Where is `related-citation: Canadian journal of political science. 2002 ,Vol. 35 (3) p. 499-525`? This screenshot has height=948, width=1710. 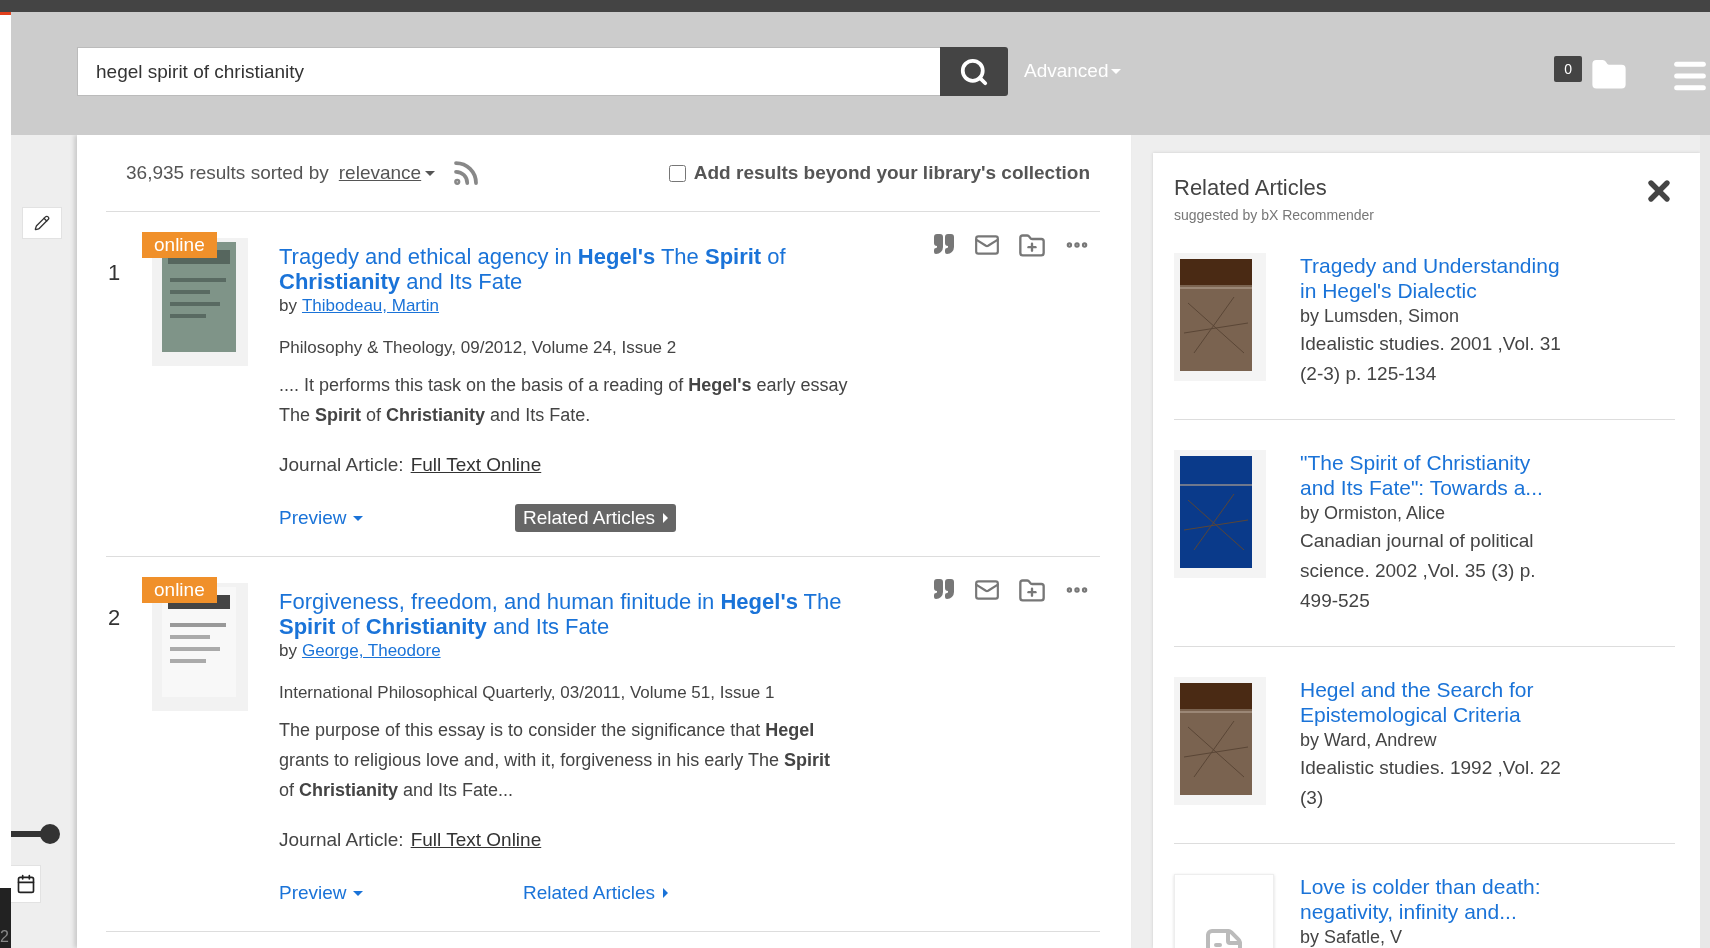
related-citation: Canadian journal of political science. 2002 ,Vol. 35 (3) p. 499-525 is located at coordinates (1418, 571).